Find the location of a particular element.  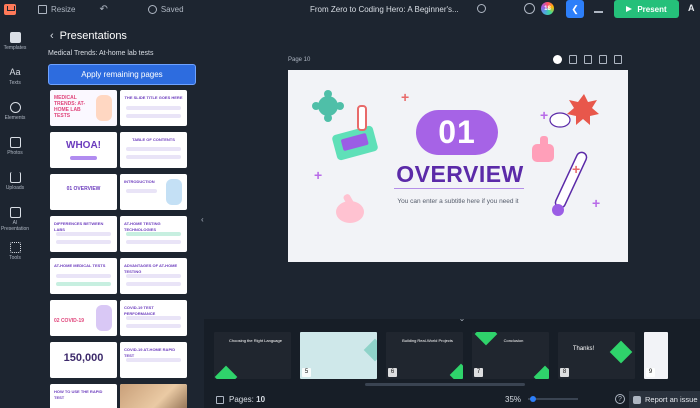

copy-icon is located at coordinates (588, 59).